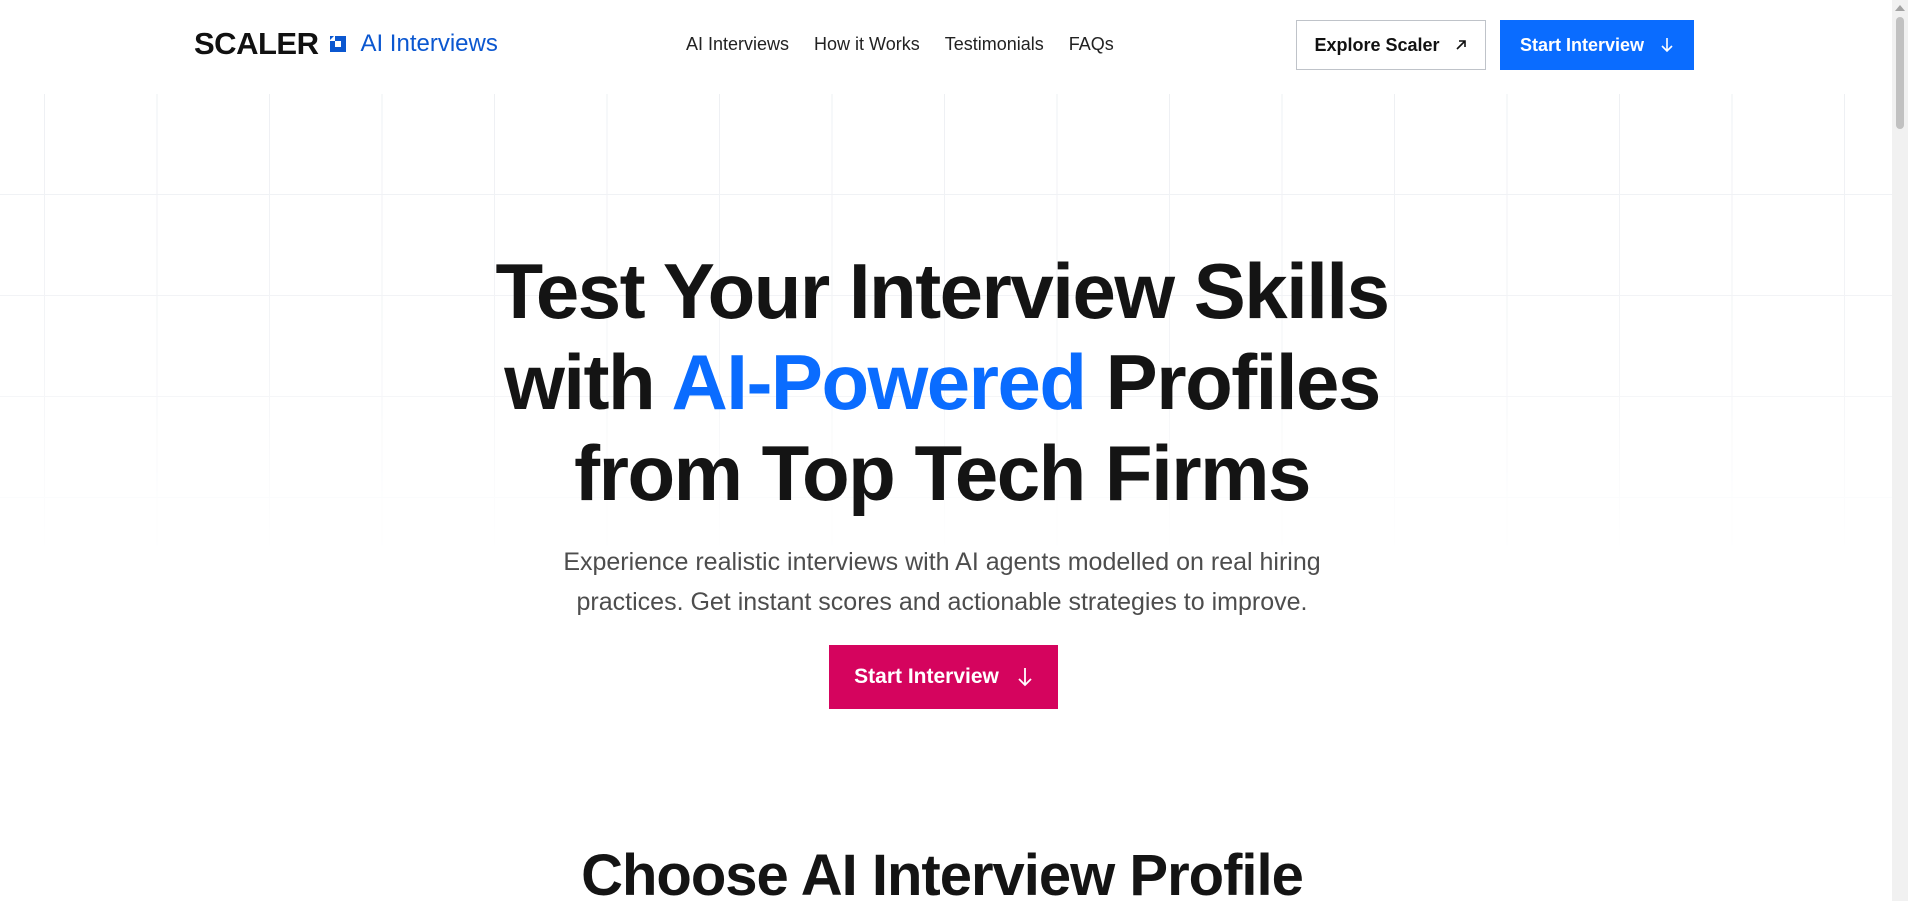 This screenshot has width=1908, height=901. What do you see at coordinates (1377, 44) in the screenshot?
I see `explore-scaler-label: Explore Scaler` at bounding box center [1377, 44].